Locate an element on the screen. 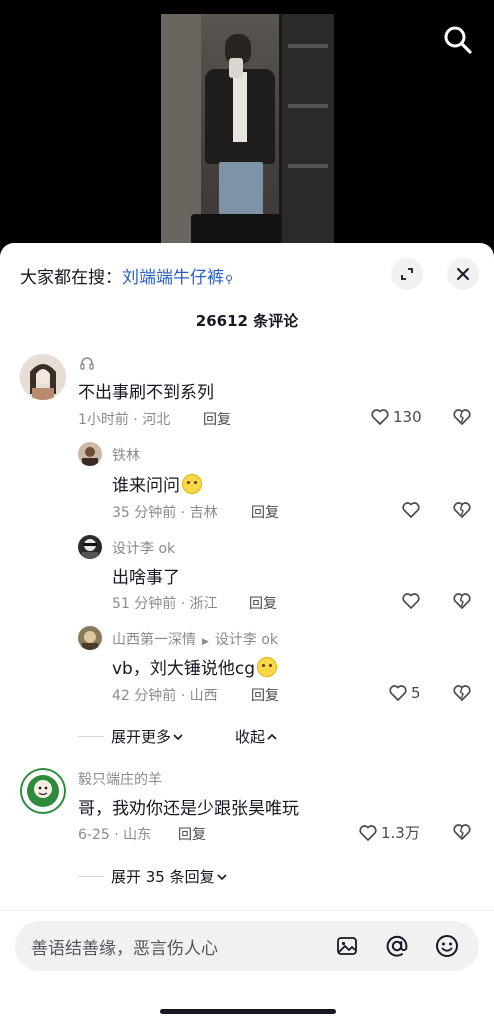 The height and width of the screenshot is (1024, 494). video-frame is located at coordinates (247, 129).